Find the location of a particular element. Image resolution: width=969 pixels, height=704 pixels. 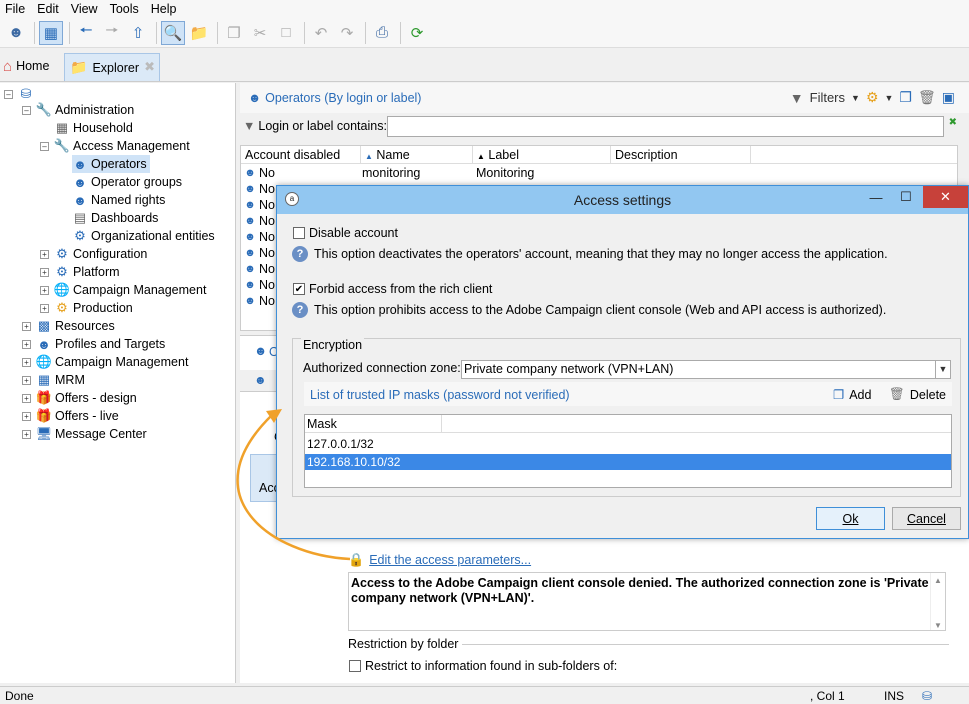

refresh-icon: ⟳ is located at coordinates (417, 33).